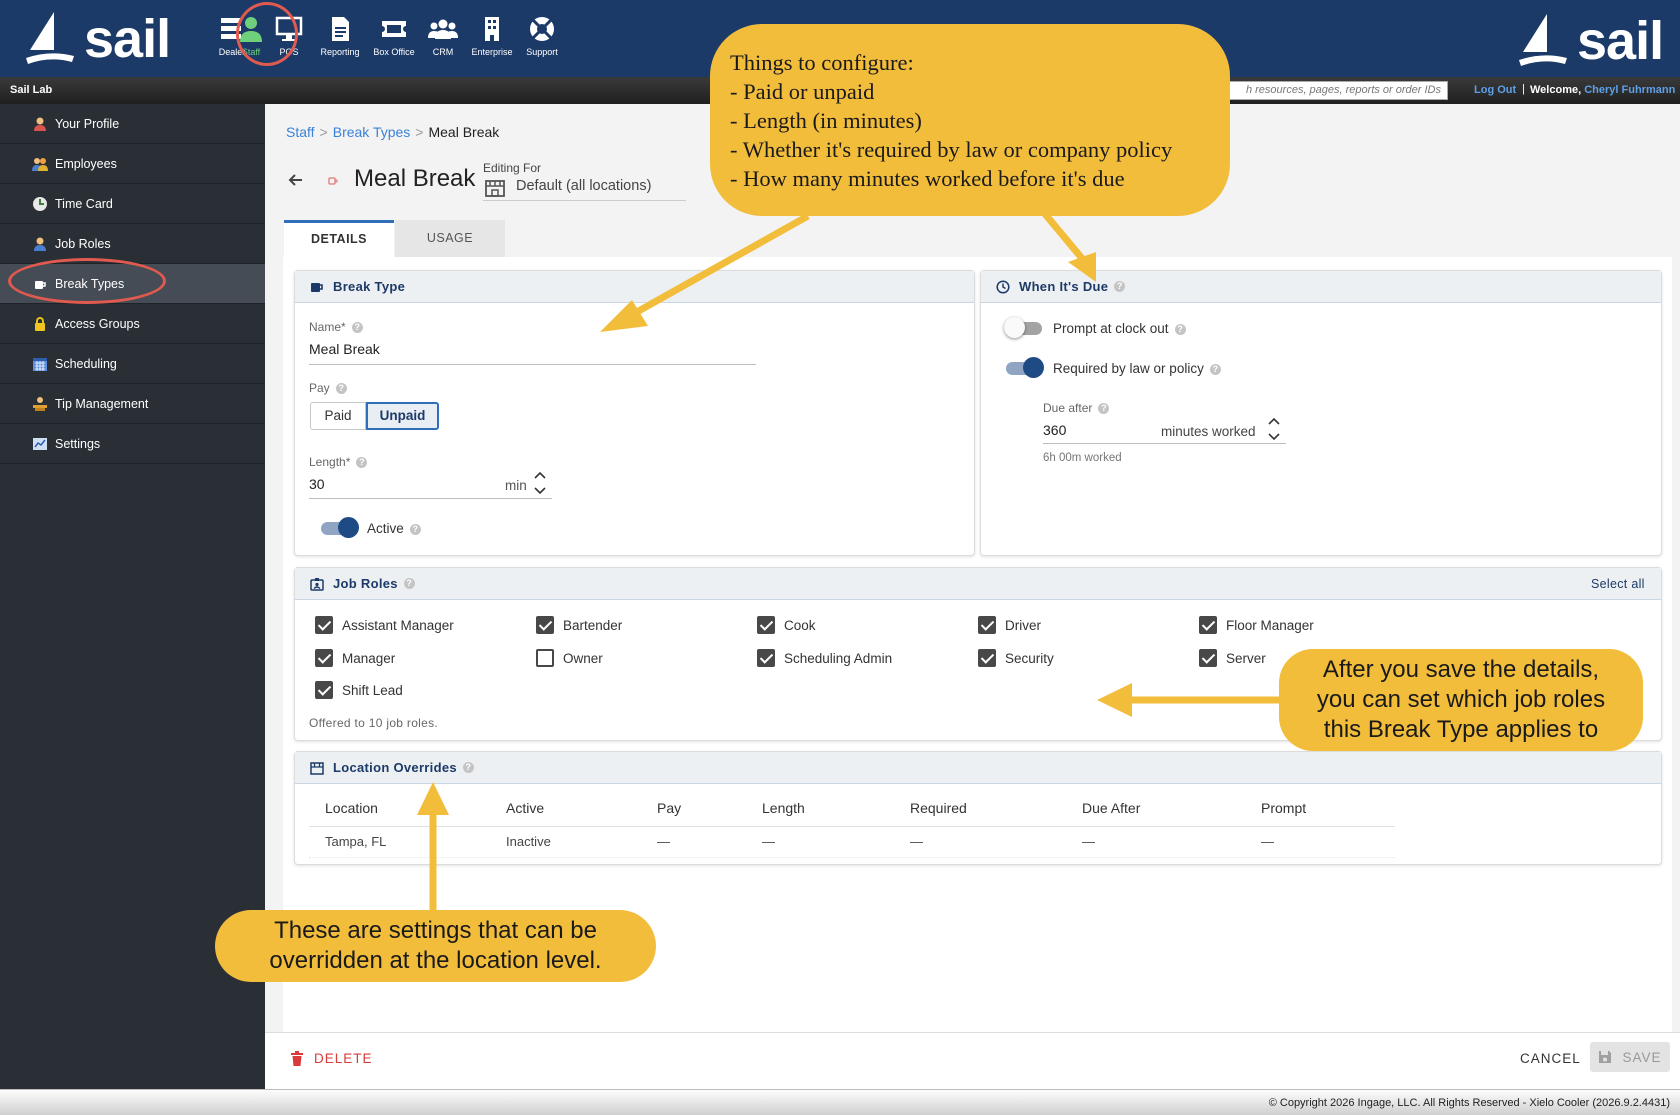 The height and width of the screenshot is (1115, 1680). Describe the element at coordinates (669, 808) in the screenshot. I see `column-header-pay: Pay` at that location.